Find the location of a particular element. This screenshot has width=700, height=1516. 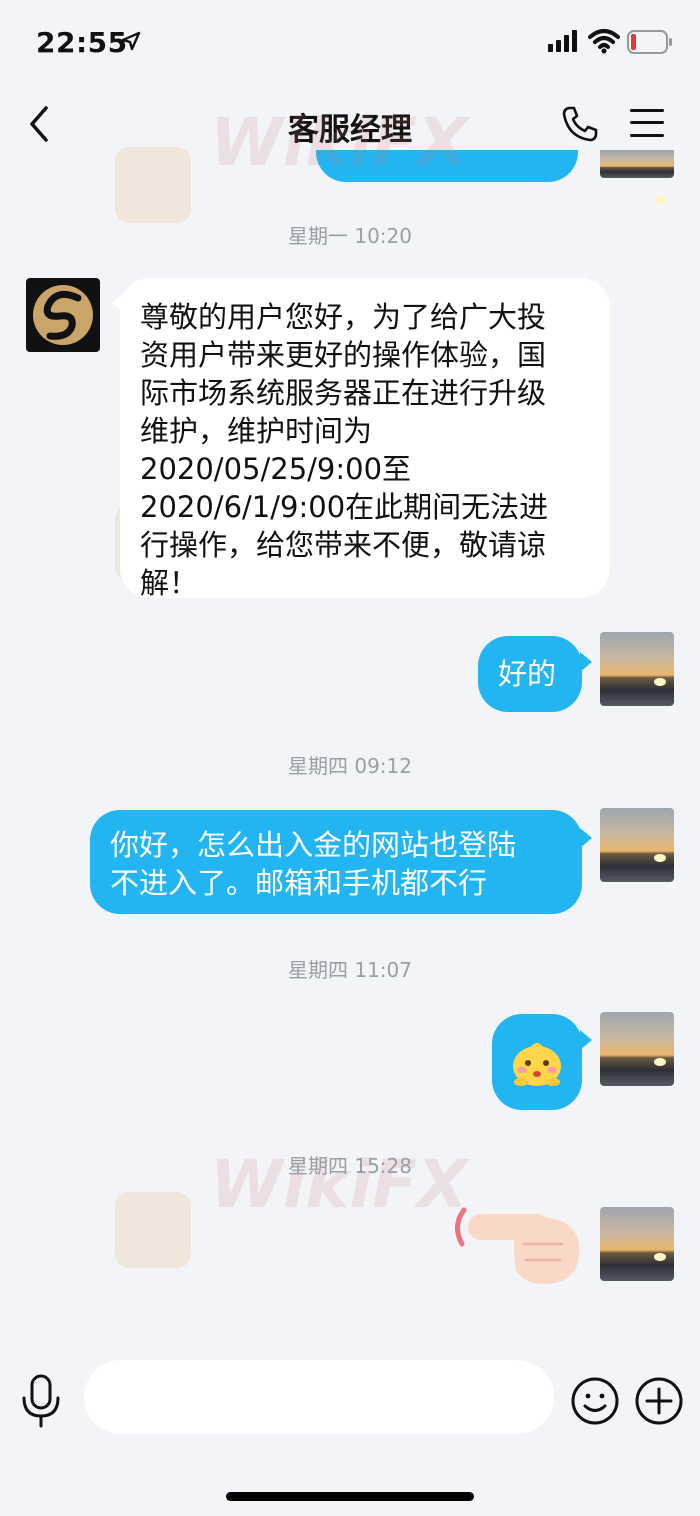

message-line: 尊敬的用户您好，为了给广大投 is located at coordinates (343, 317).